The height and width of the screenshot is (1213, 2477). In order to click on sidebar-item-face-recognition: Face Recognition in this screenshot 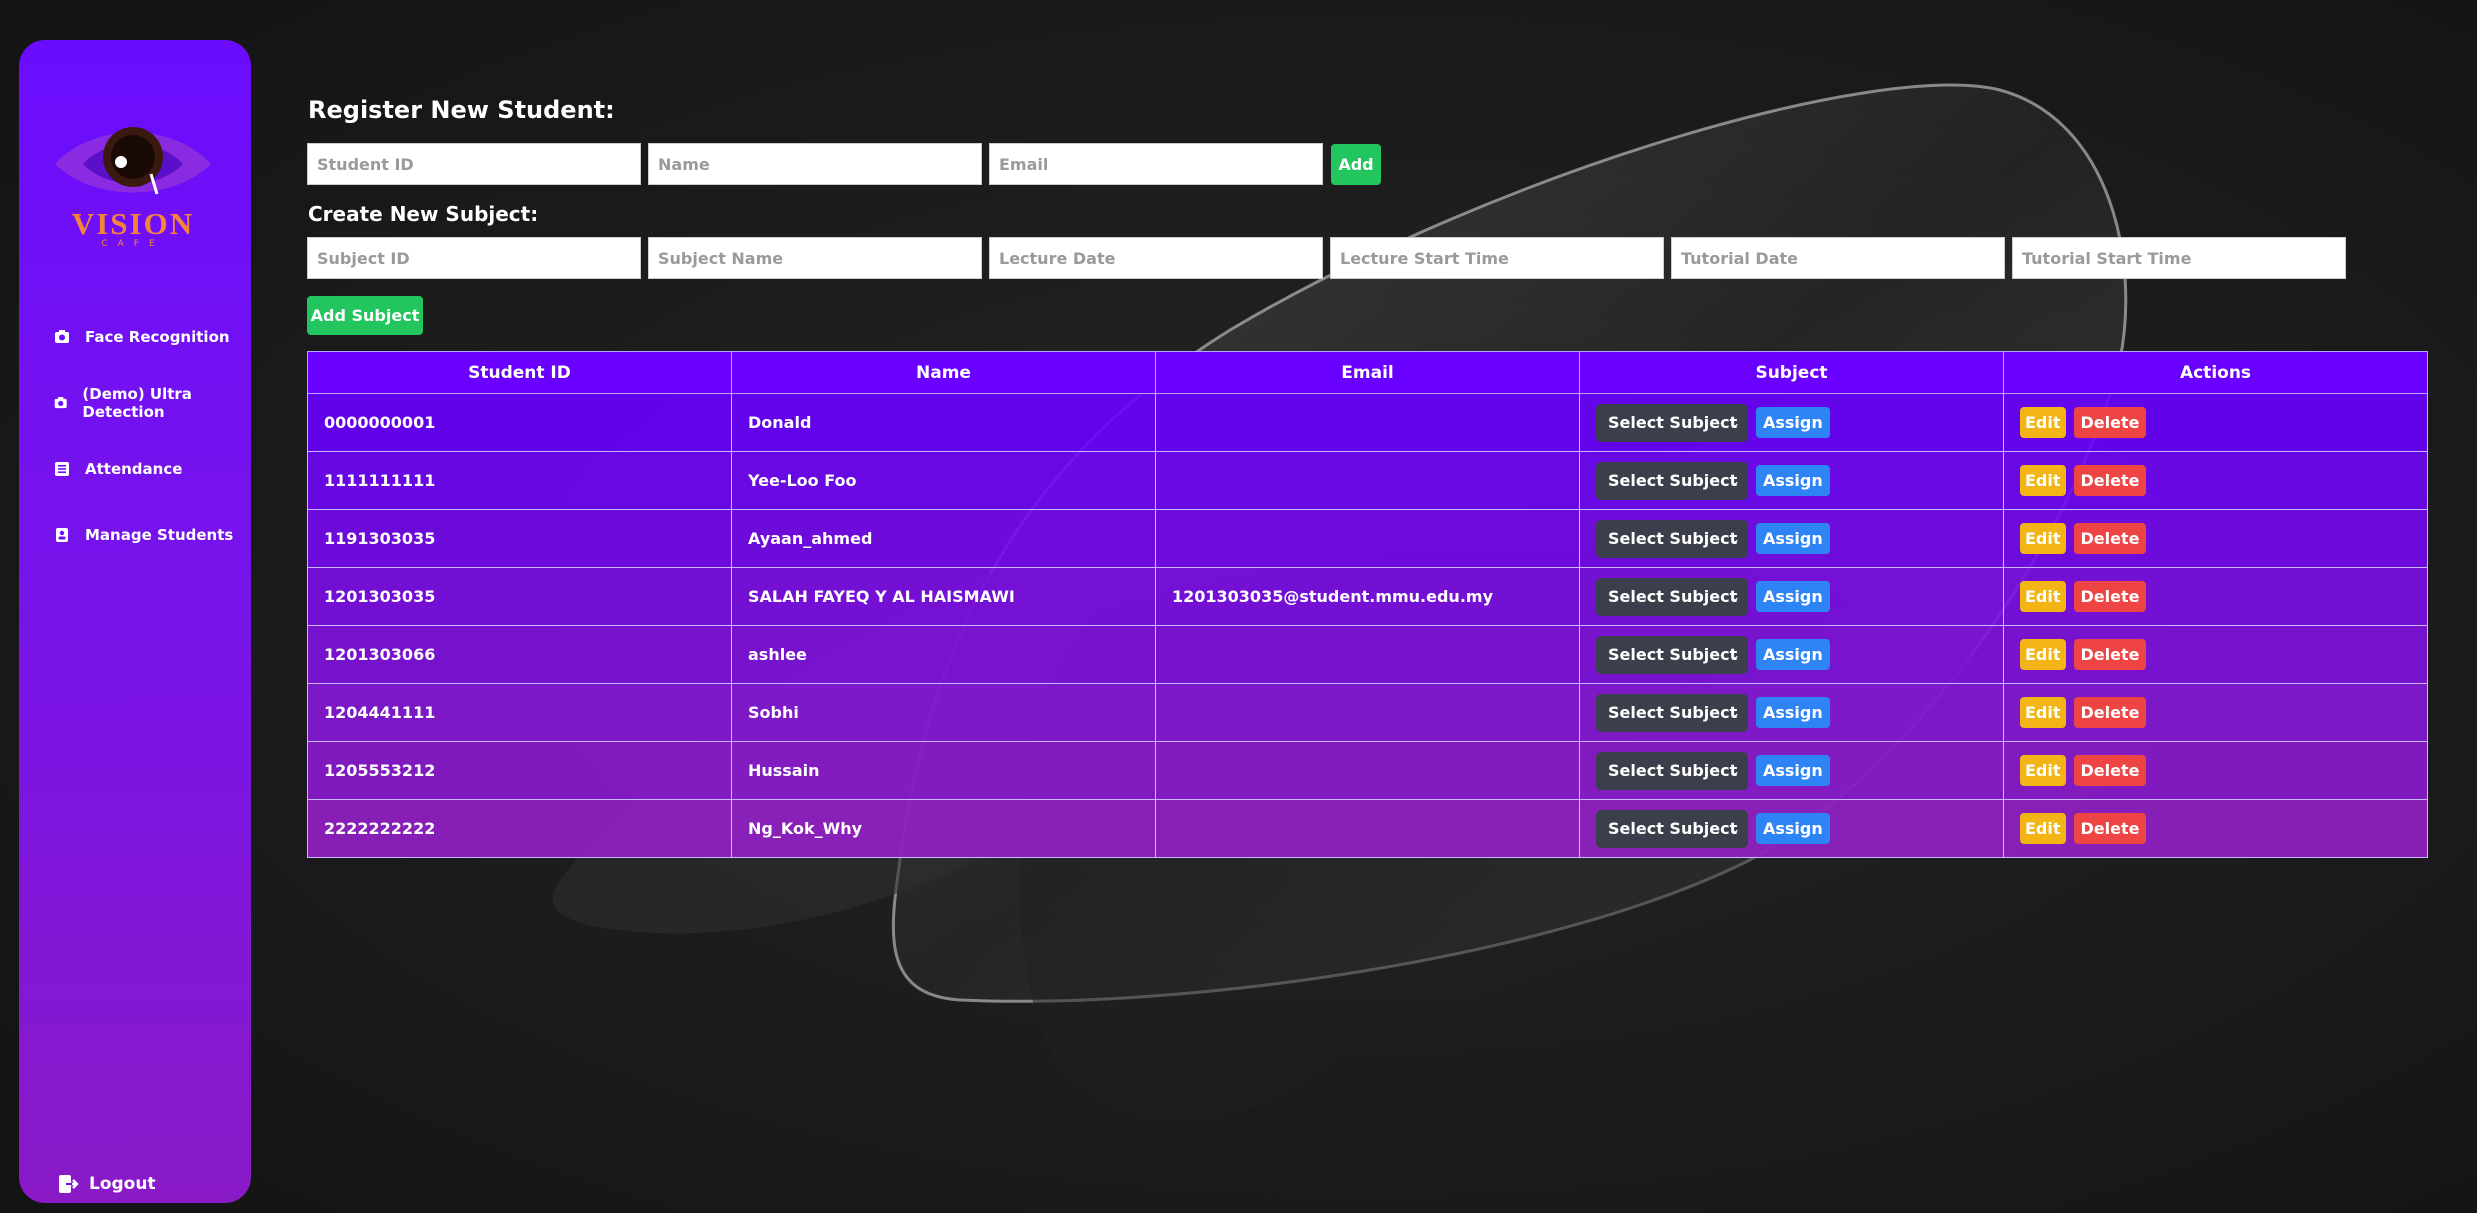, I will do `click(144, 337)`.